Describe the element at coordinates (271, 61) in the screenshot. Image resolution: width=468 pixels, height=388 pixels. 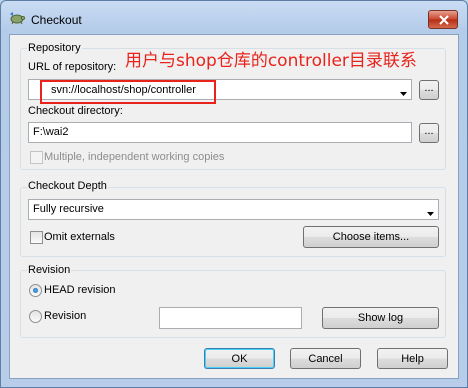
I see `annotation-text: 用户与shop仓库的controller目录联系` at that location.